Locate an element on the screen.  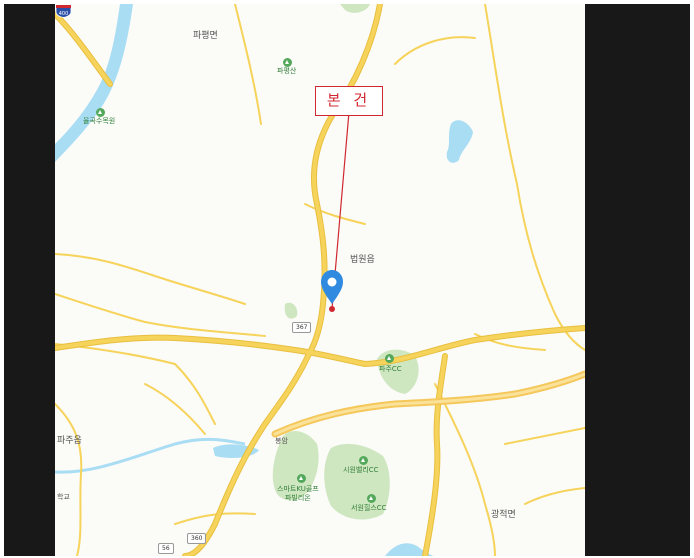
subject-property-callout: 본 건 is located at coordinates (349, 101).